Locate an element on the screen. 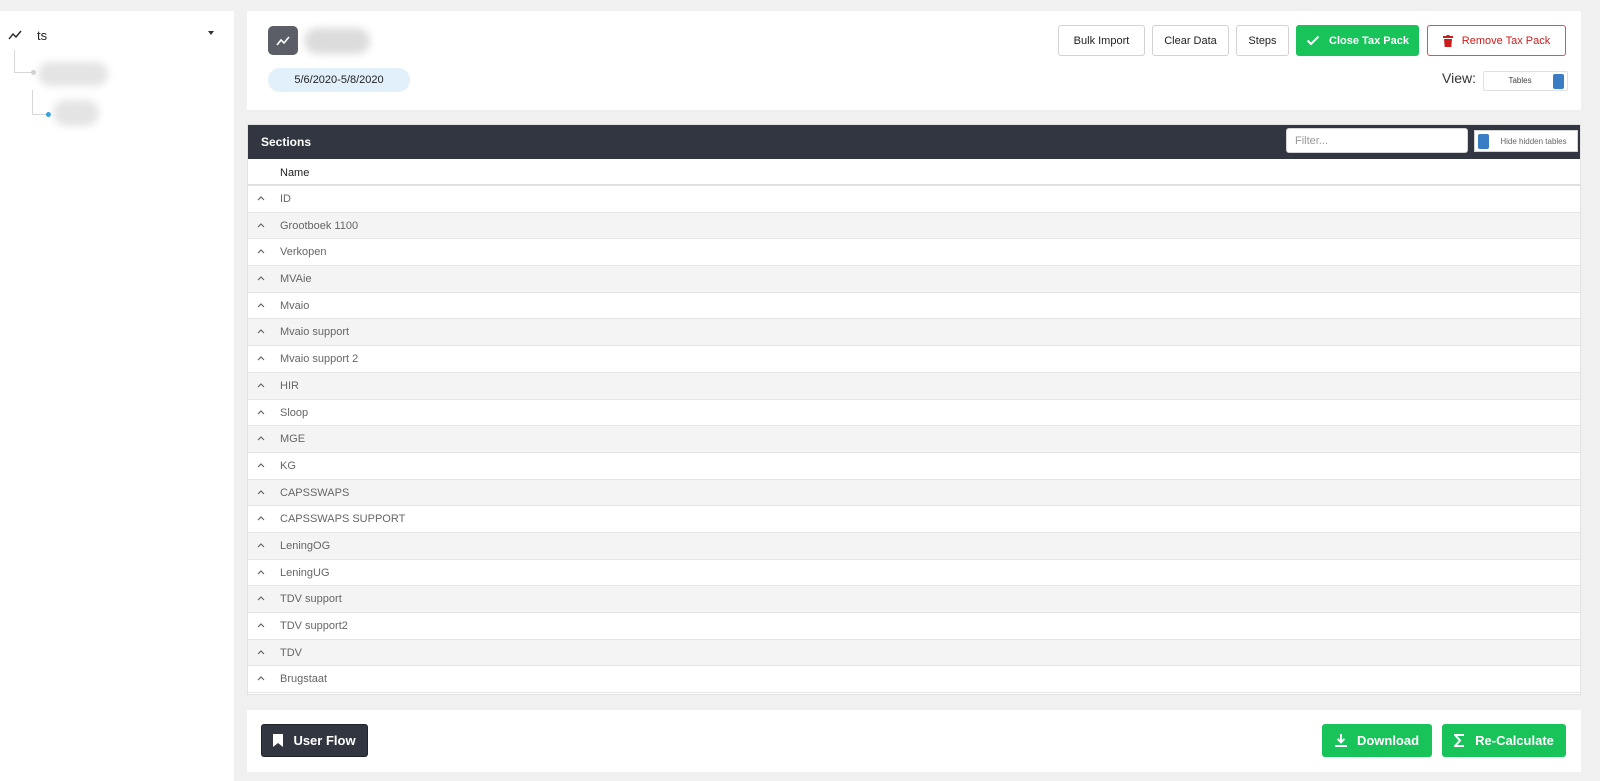 The image size is (1600, 781). tree-root-label: ts is located at coordinates (42, 35).